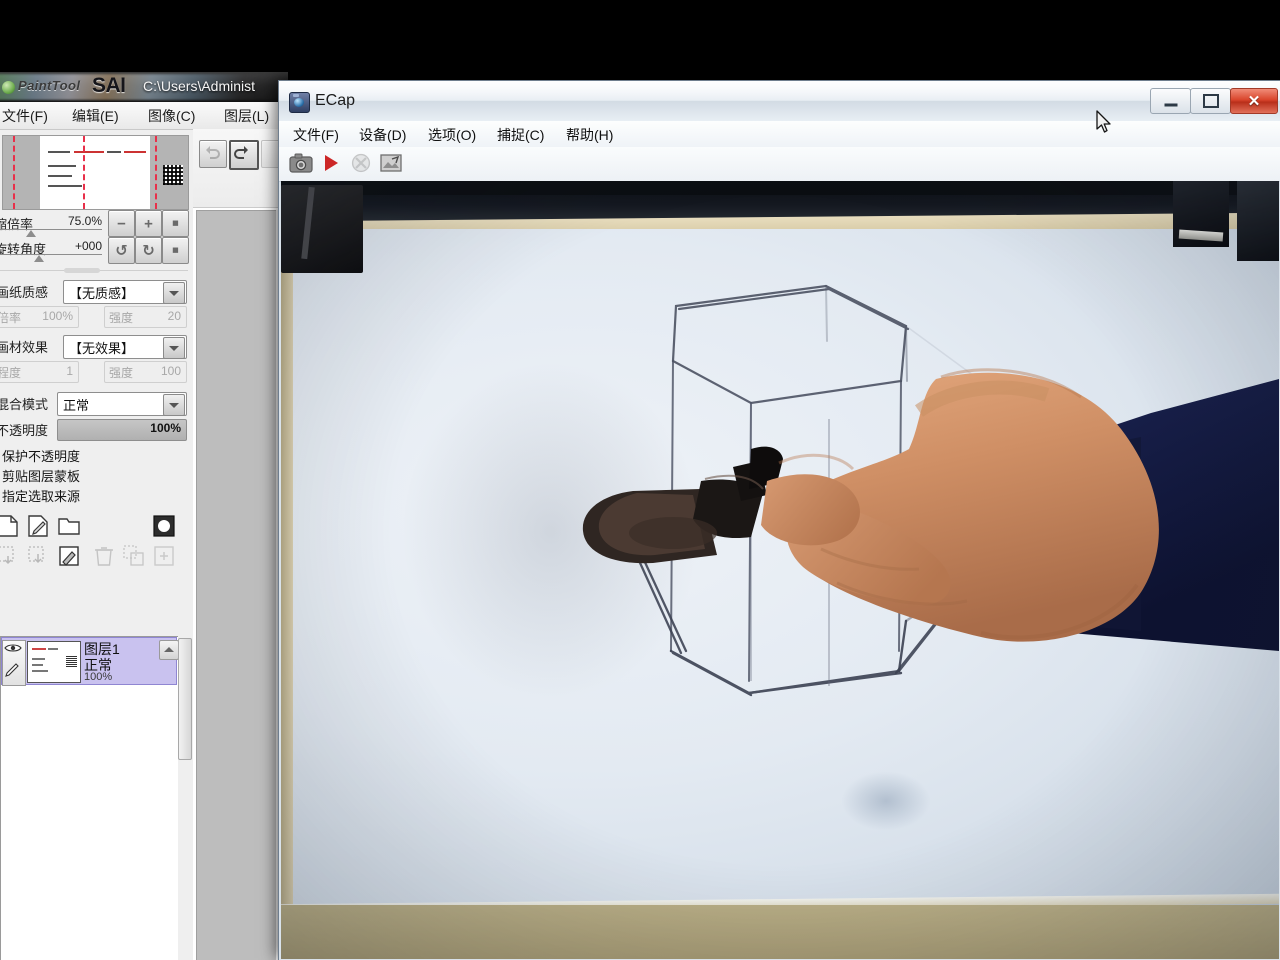 The height and width of the screenshot is (960, 1280). What do you see at coordinates (171, 116) in the screenshot?
I see `sai-menu-image: 图像(C)` at bounding box center [171, 116].